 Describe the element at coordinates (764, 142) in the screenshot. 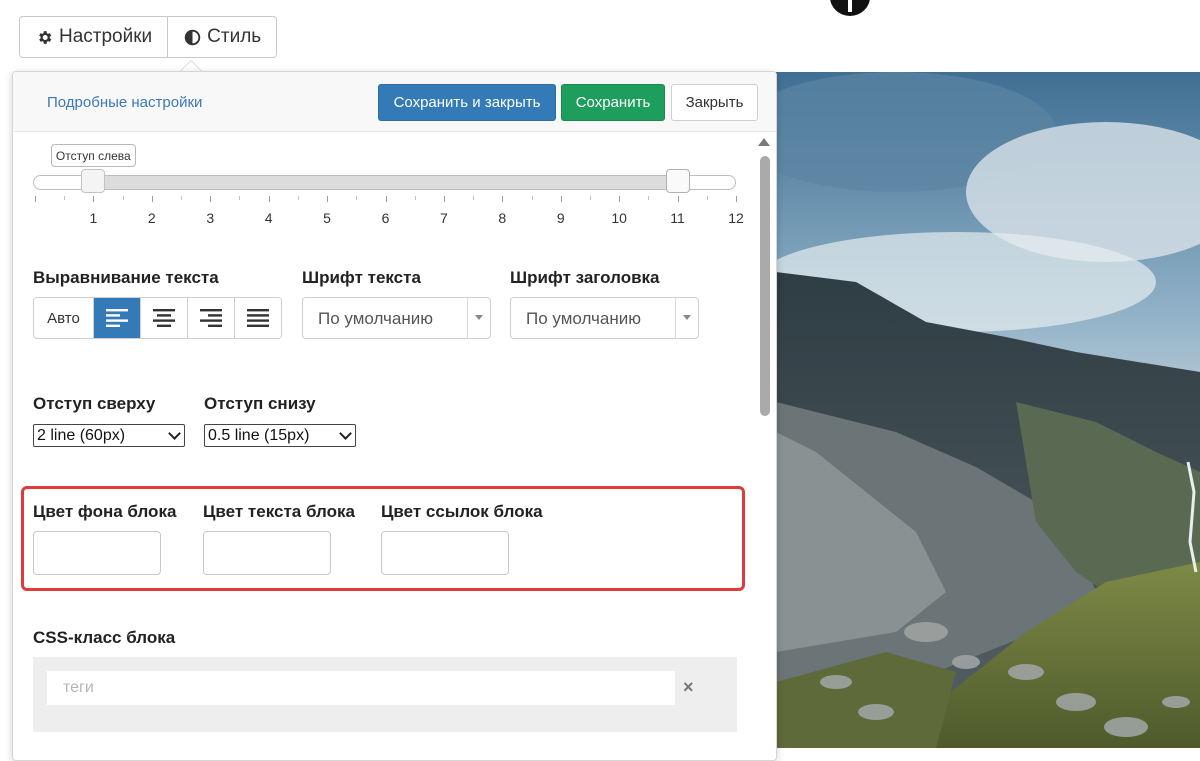

I see `scroll-up-arrow` at that location.